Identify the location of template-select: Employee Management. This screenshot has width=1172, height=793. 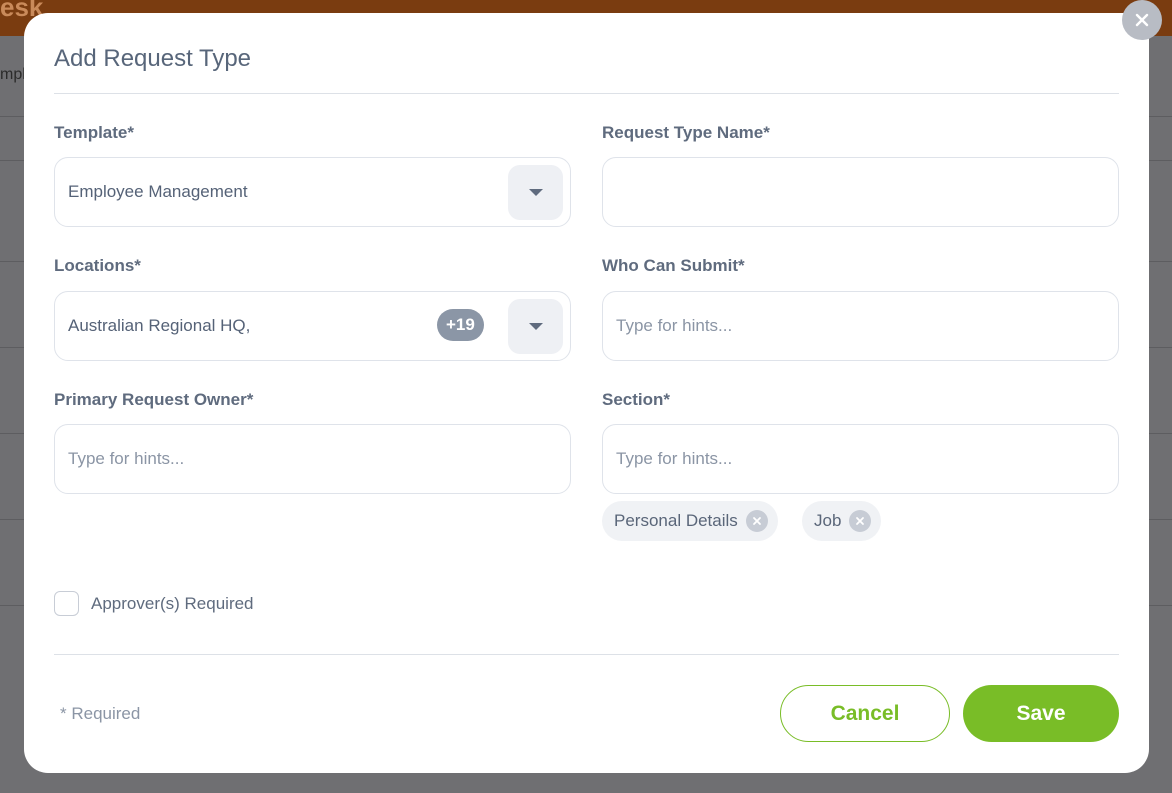
(312, 192).